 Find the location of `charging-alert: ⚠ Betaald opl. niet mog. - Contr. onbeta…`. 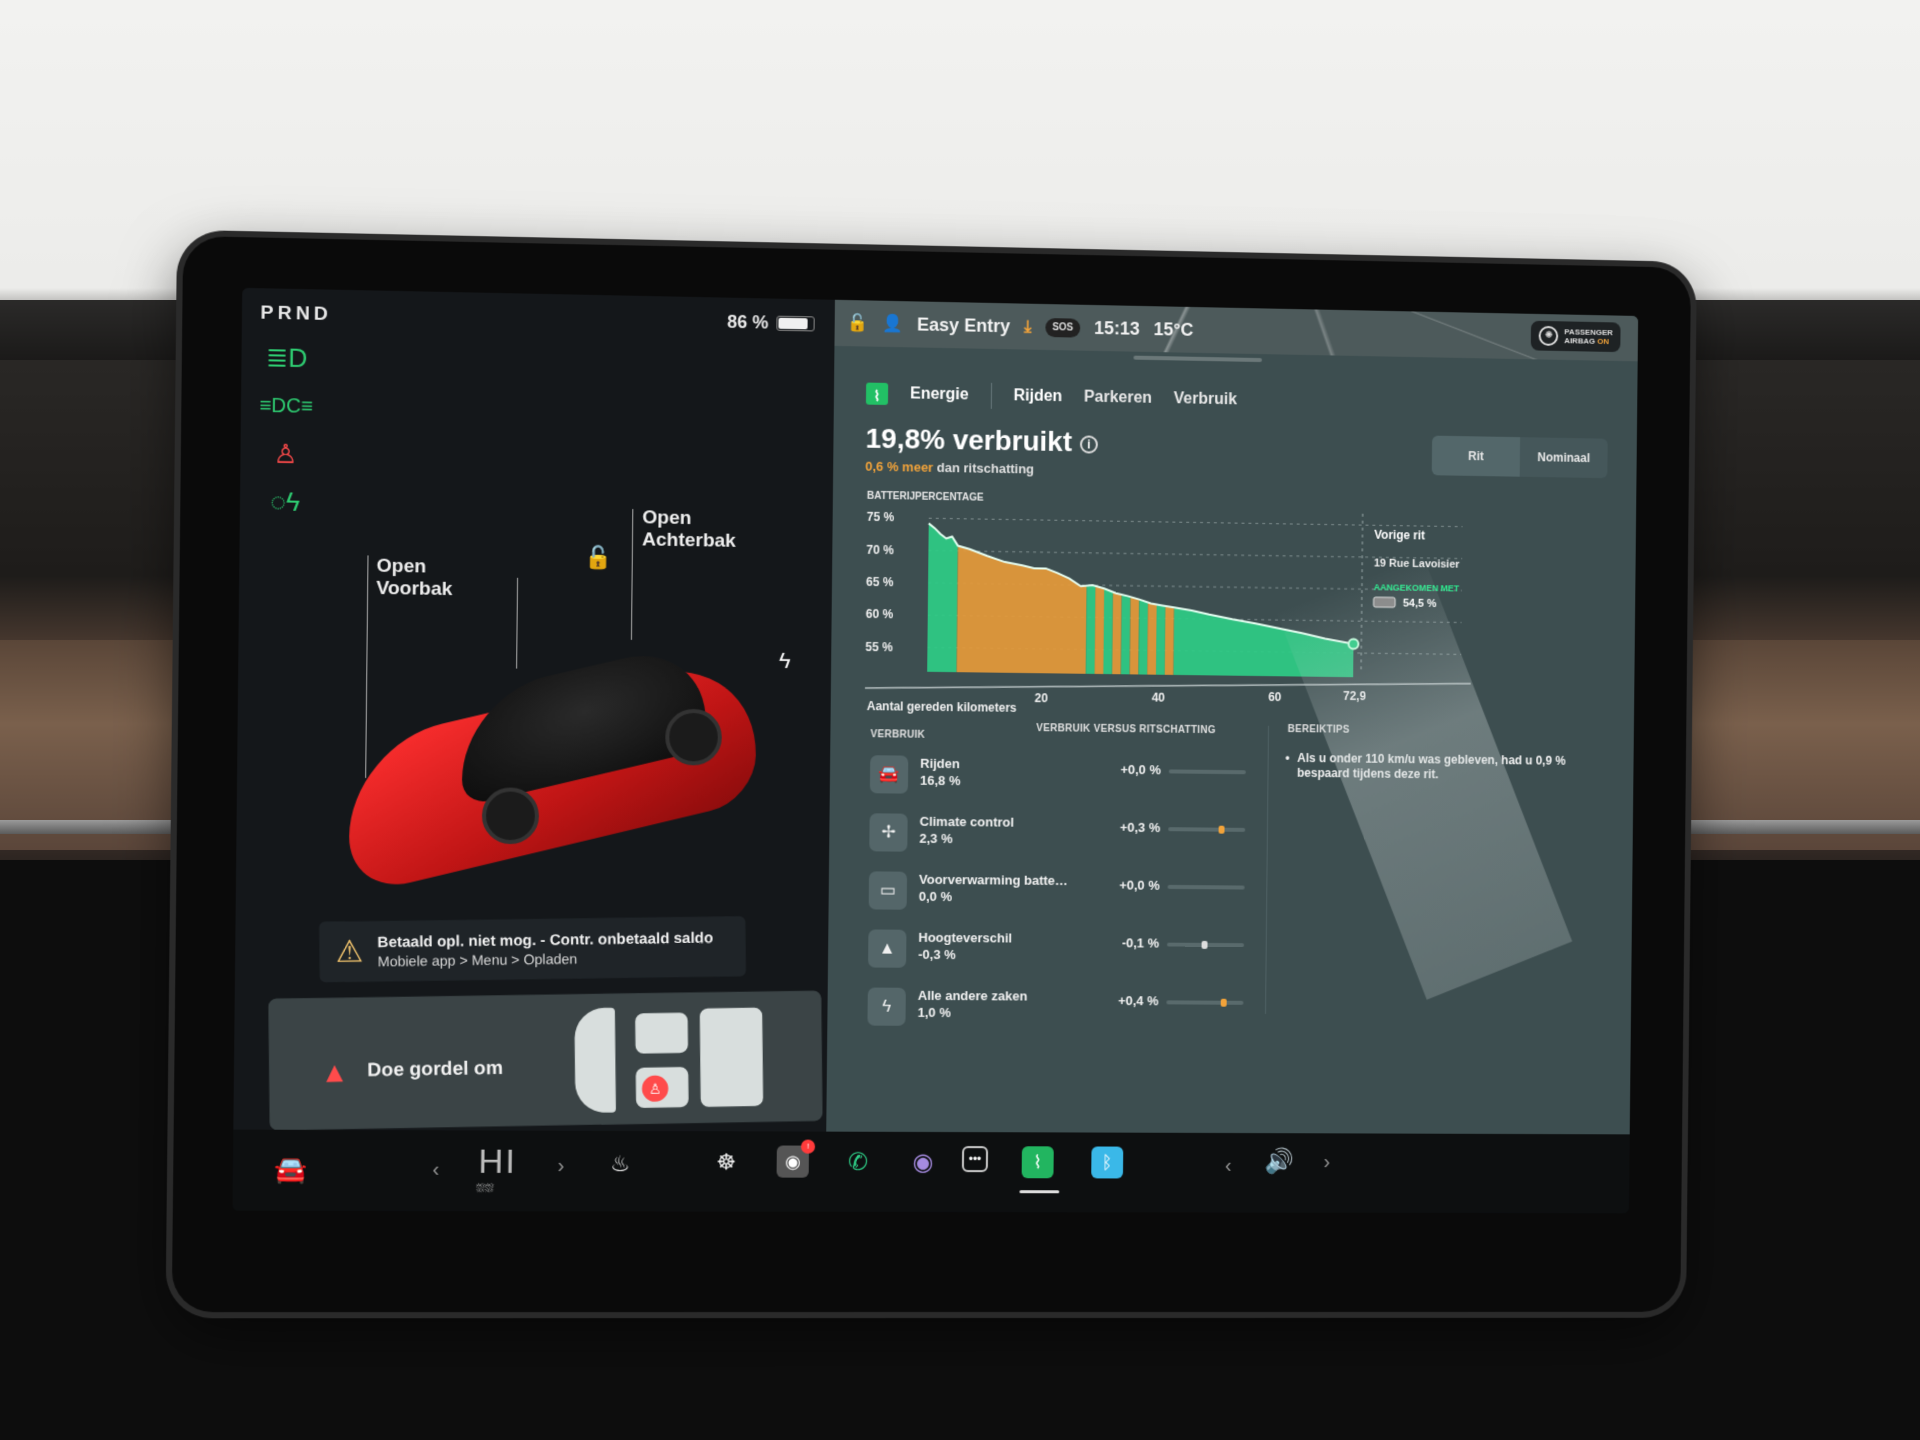

charging-alert: ⚠ Betaald opl. niet mog. - Contr. onbeta… is located at coordinates (533, 949).